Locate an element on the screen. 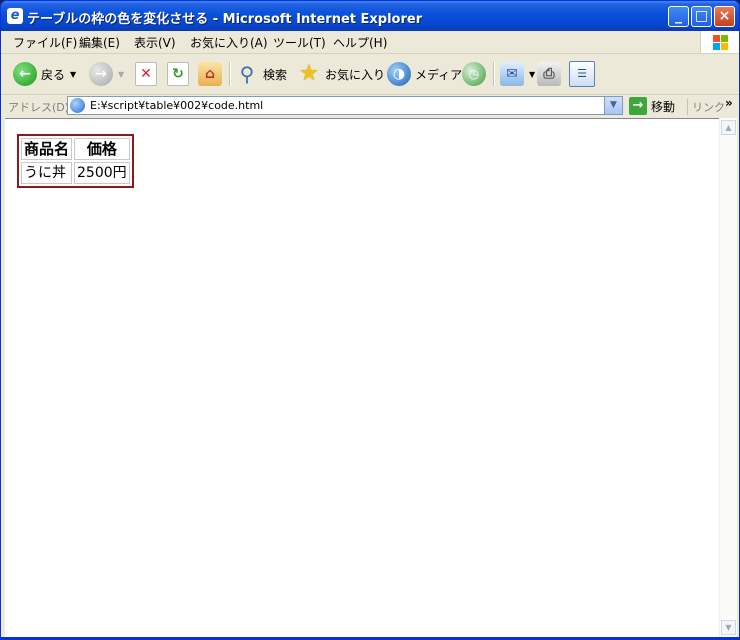  edit-page-icon: ☰ is located at coordinates (582, 74).